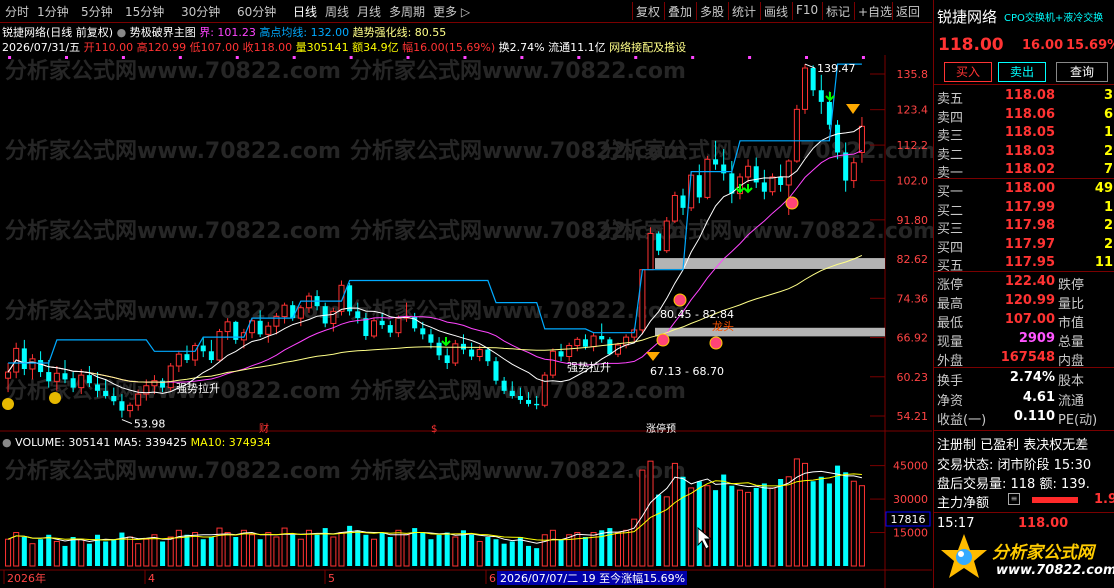  Describe the element at coordinates (1024, 302) in the screenshot. I see `stat-row: 最高 120.99 量比` at that location.